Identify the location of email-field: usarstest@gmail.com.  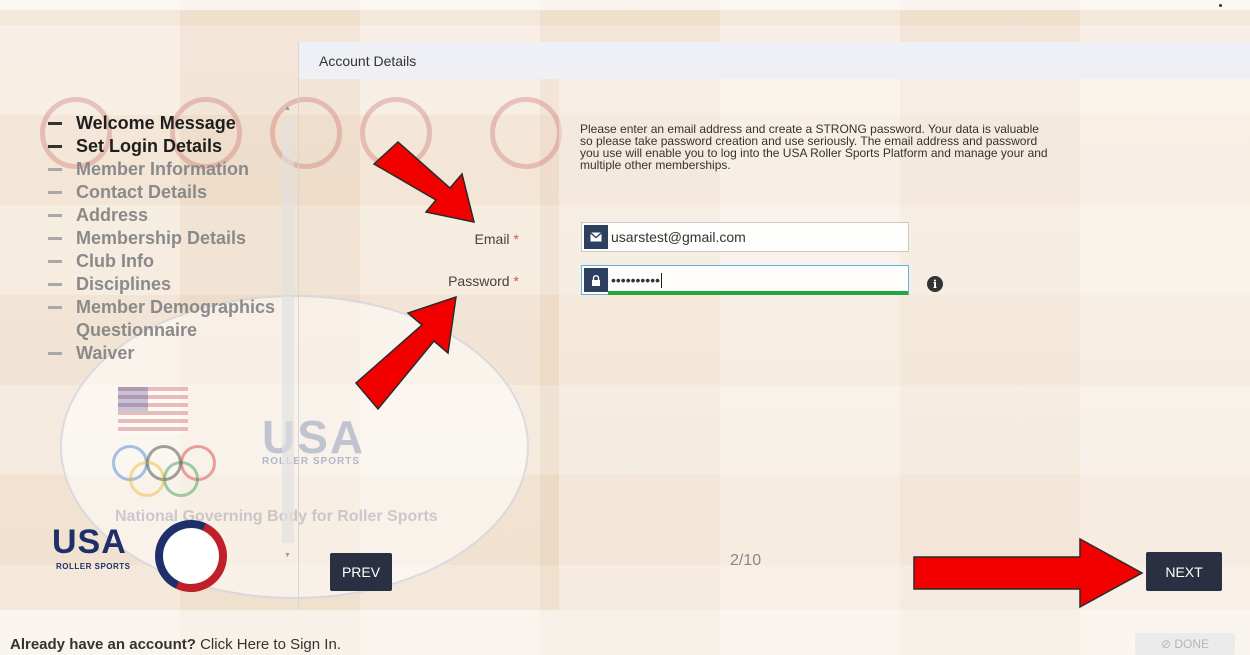
(745, 237).